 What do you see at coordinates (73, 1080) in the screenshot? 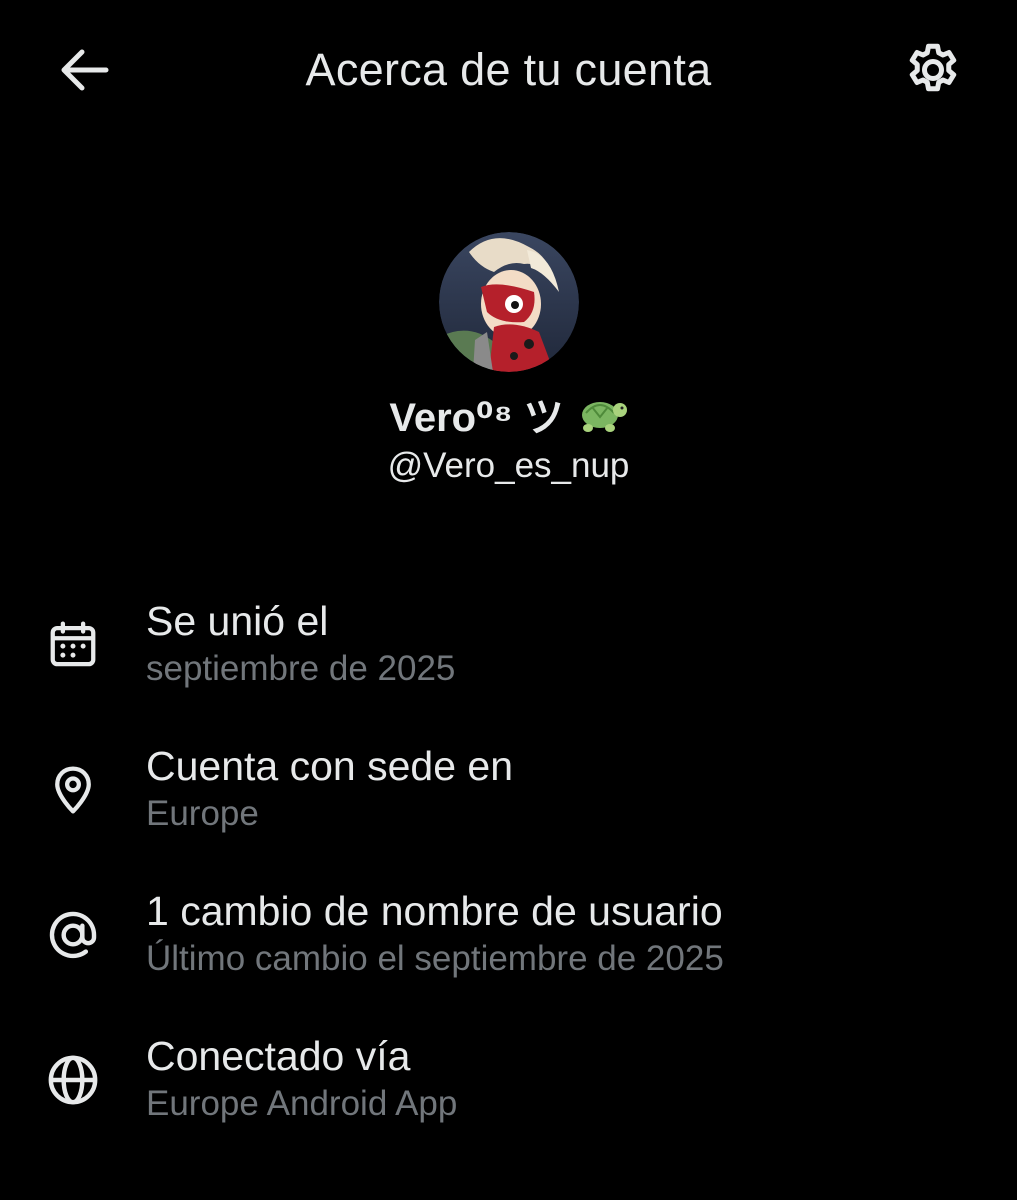
I see `globe-icon` at bounding box center [73, 1080].